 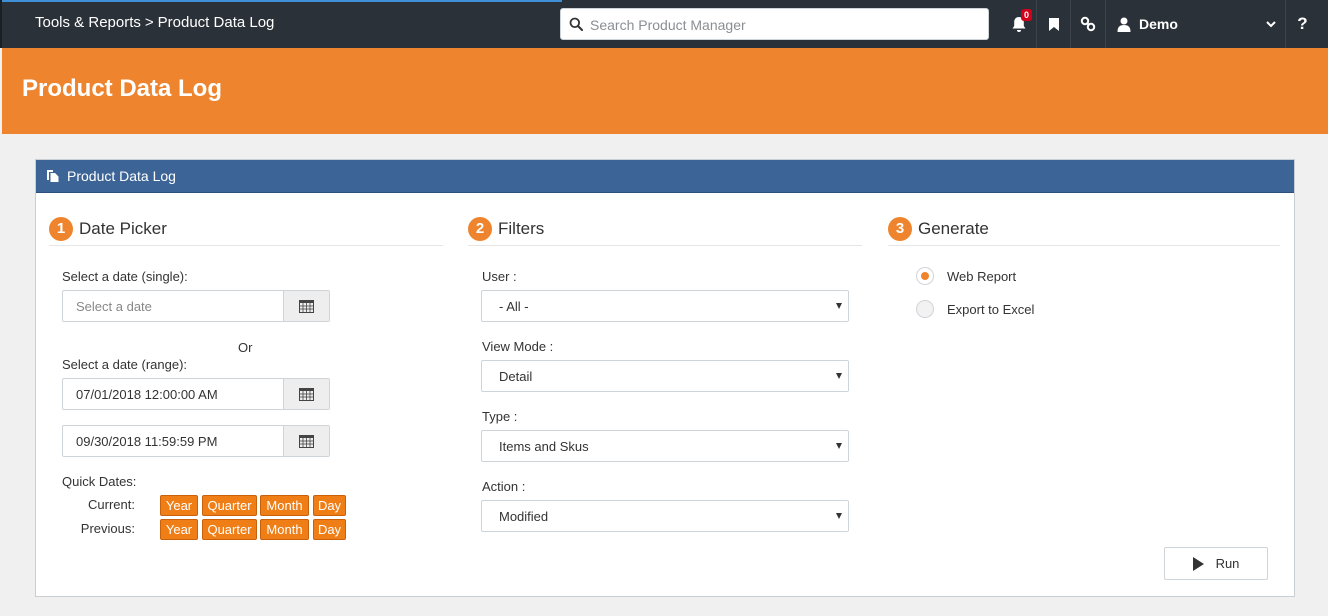 What do you see at coordinates (88, 22) in the screenshot?
I see `breadcrumb-parent: Tools & Reports` at bounding box center [88, 22].